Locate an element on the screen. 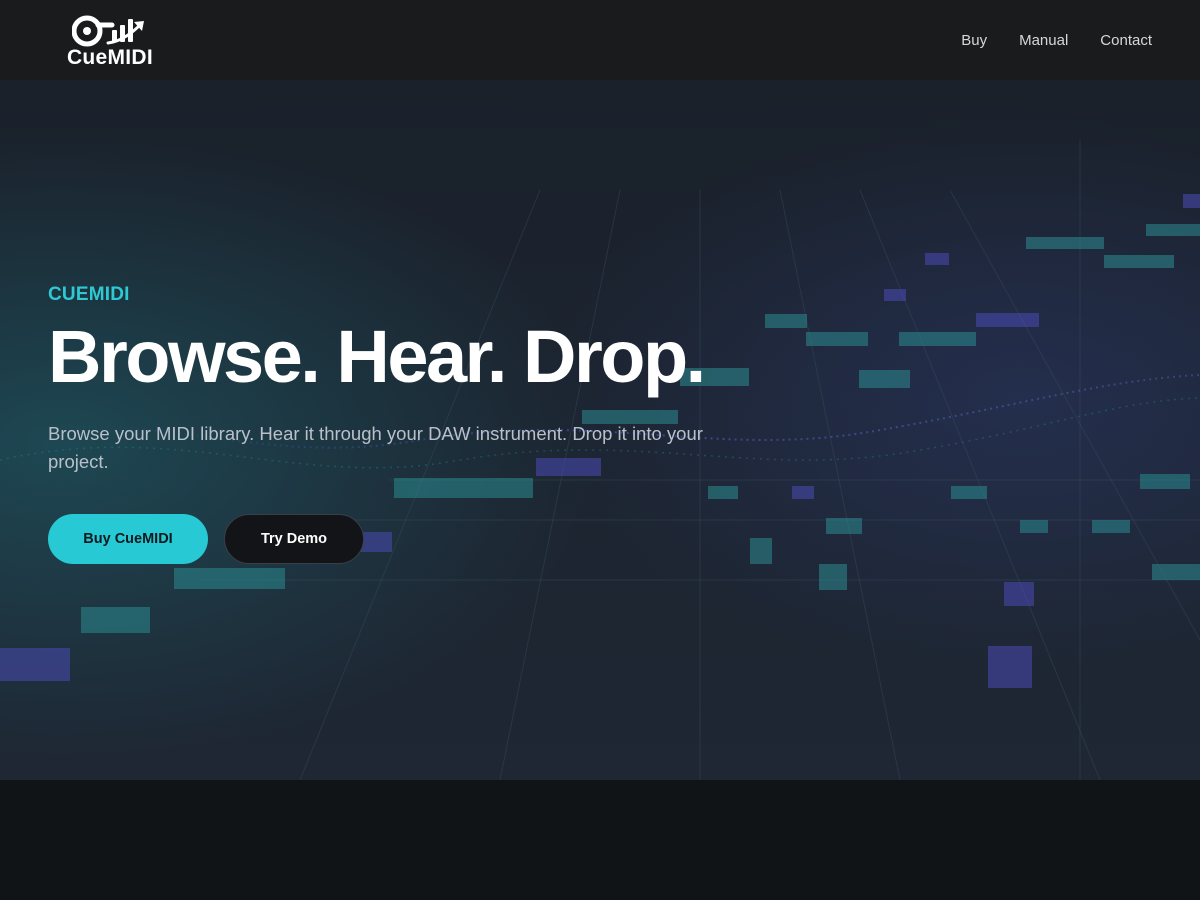 This screenshot has height=900, width=1200. site-header: CueMIDI Buy Manual Contact is located at coordinates (600, 40).